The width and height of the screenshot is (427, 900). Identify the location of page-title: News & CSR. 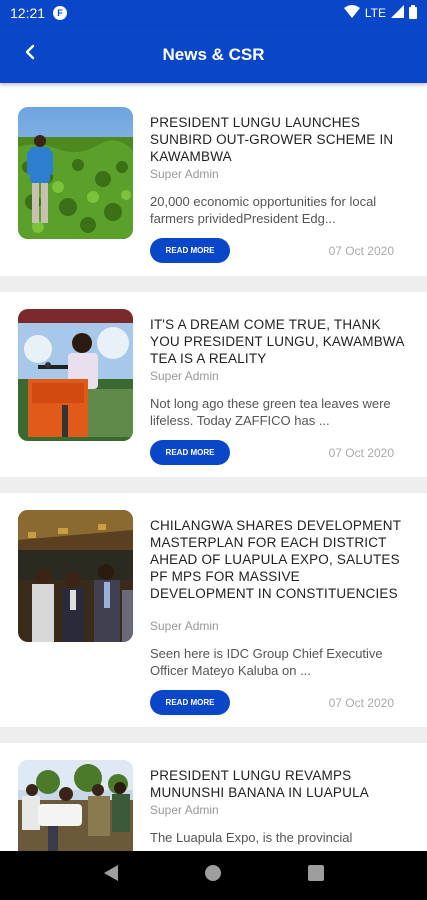
(213, 54).